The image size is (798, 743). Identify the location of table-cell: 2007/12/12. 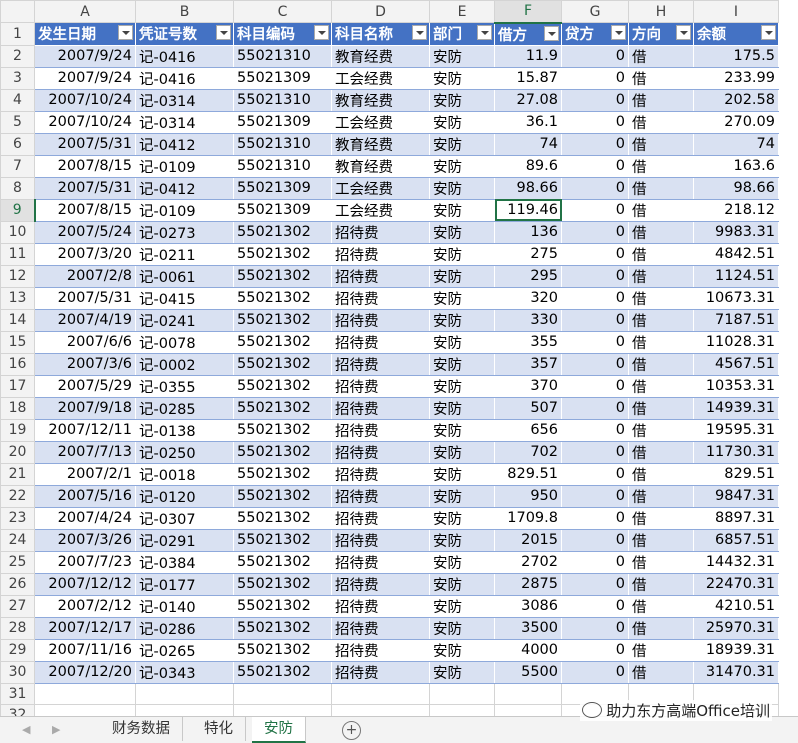
(85, 584).